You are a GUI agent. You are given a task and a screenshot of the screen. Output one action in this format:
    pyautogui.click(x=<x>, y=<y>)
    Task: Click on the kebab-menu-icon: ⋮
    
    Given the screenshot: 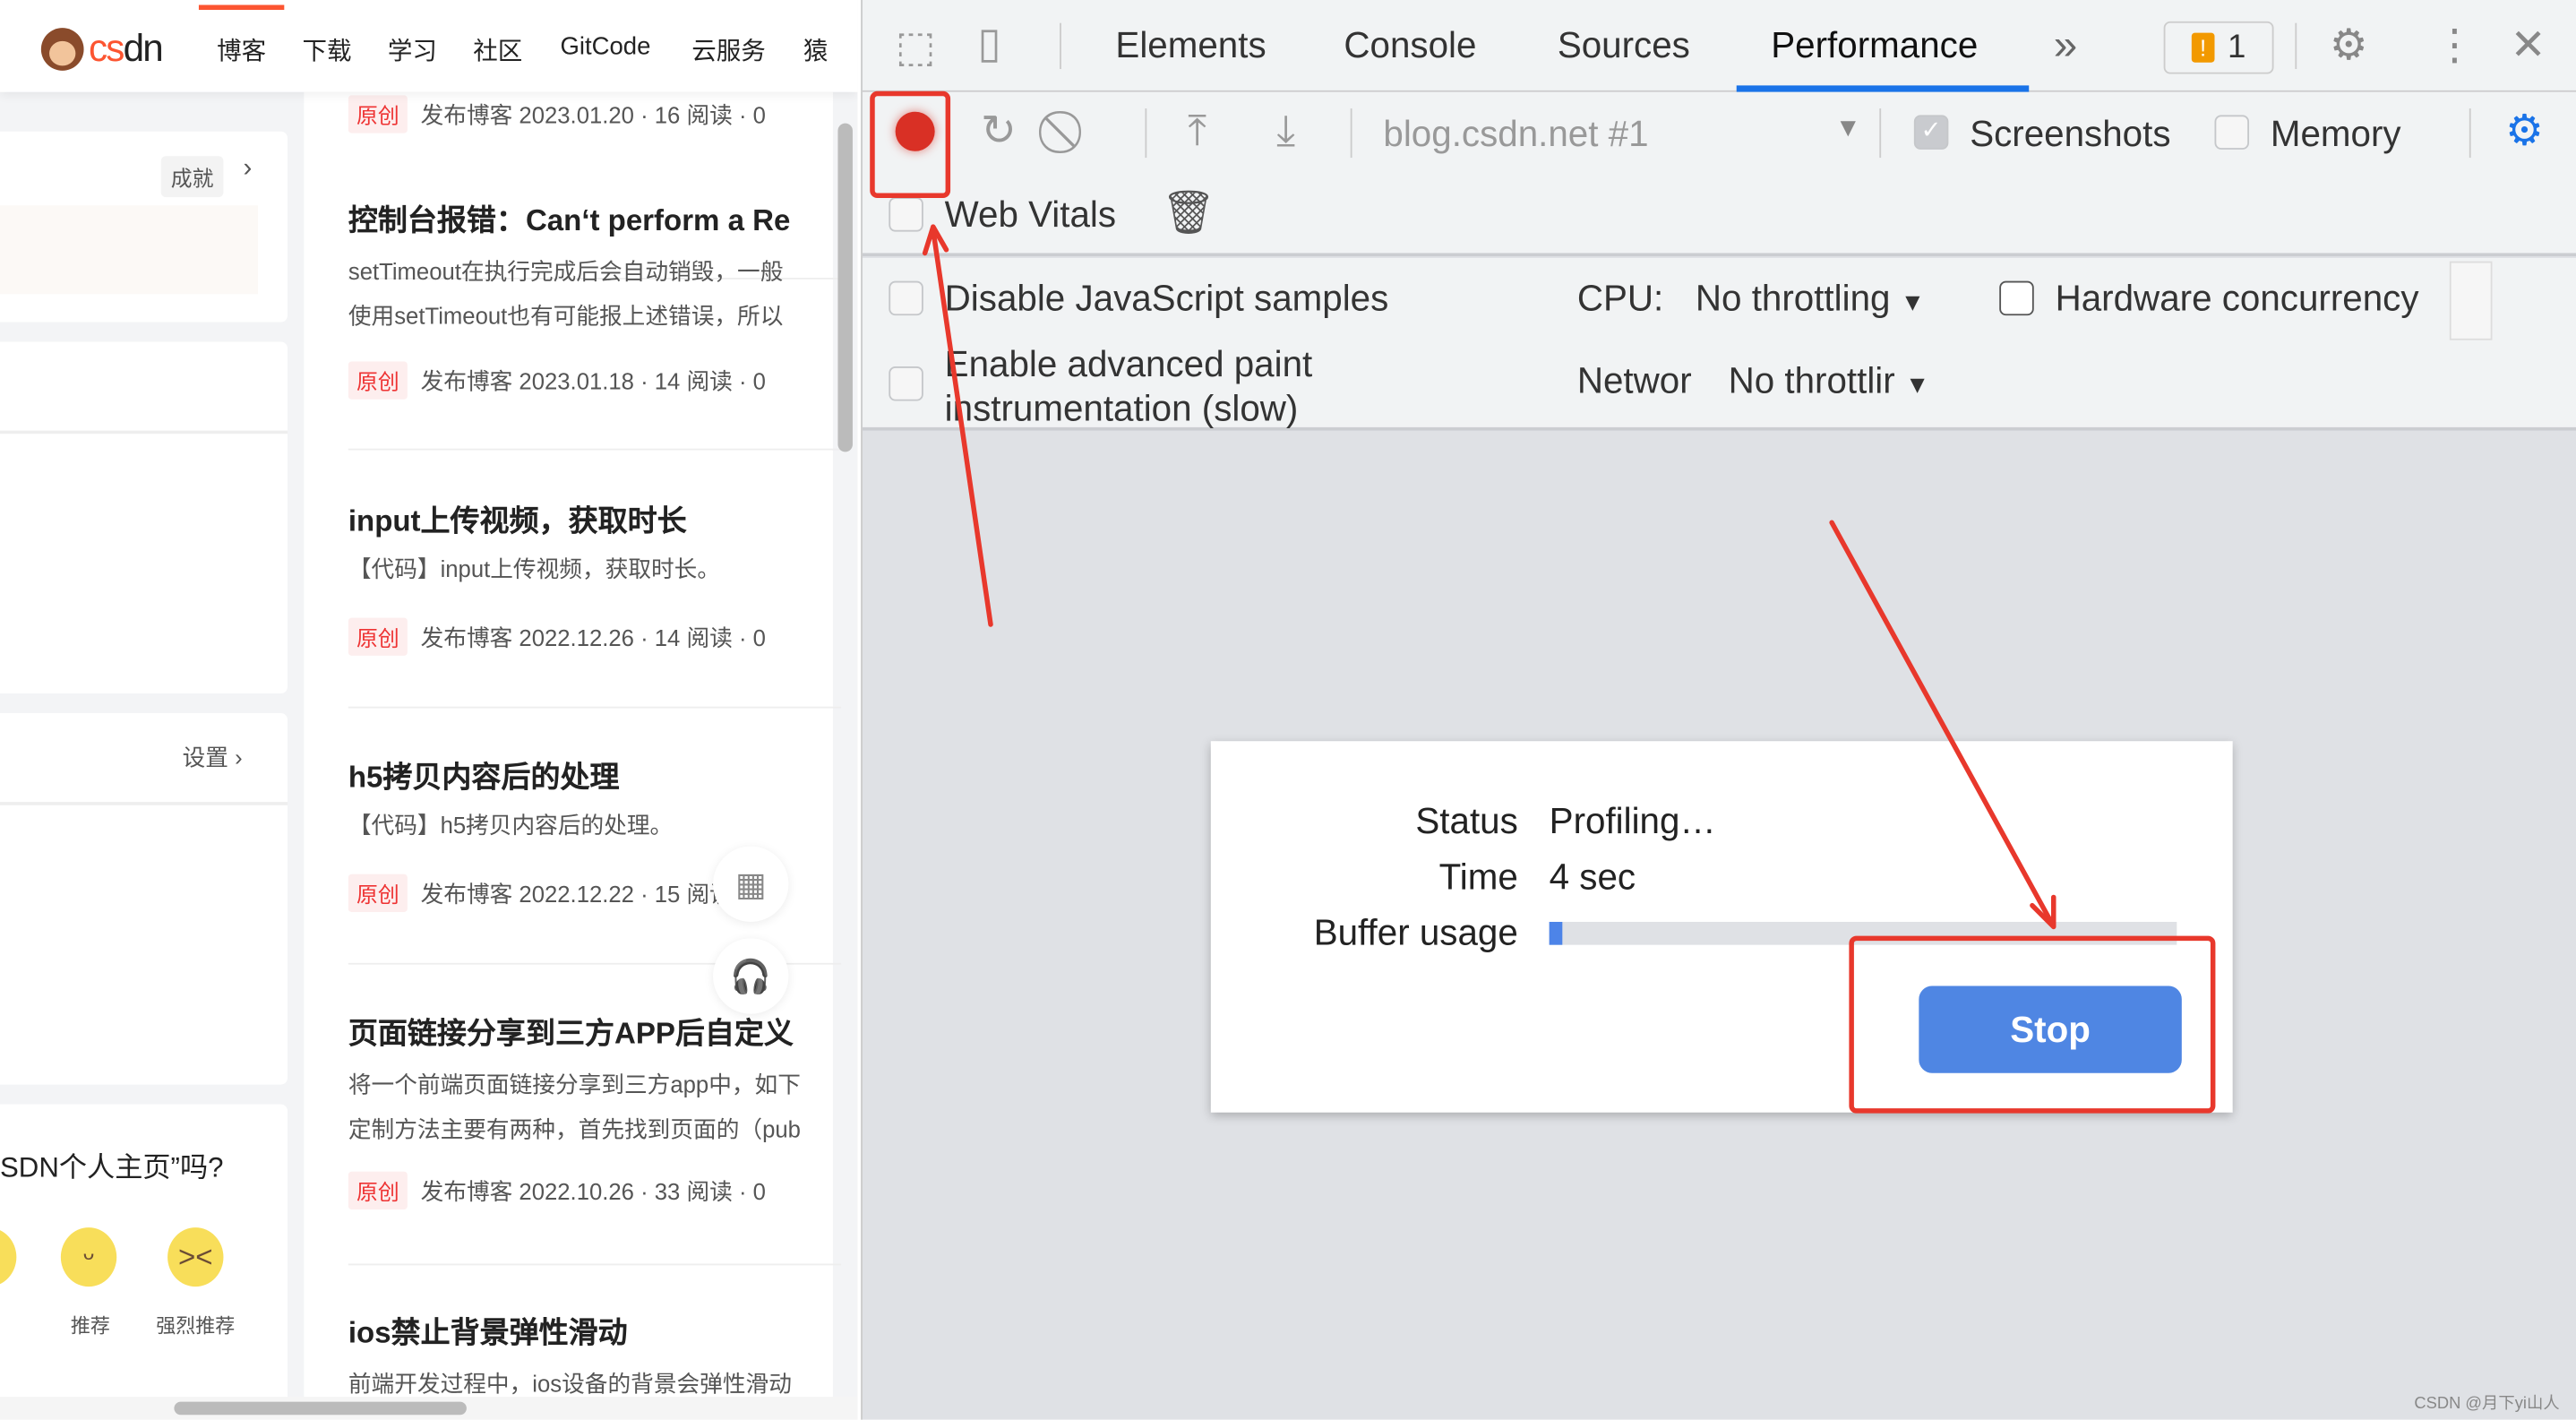 What is the action you would take?
    pyautogui.click(x=2454, y=44)
    